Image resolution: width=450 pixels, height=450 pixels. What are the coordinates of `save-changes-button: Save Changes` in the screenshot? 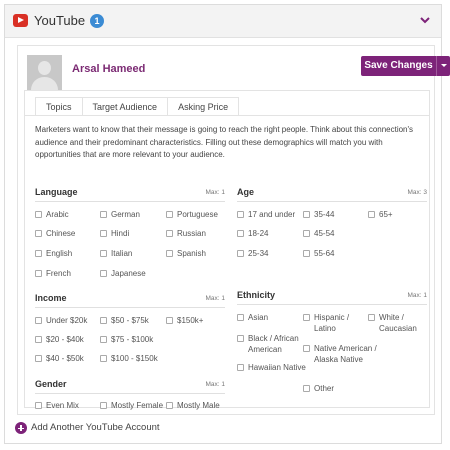 It's located at (398, 66).